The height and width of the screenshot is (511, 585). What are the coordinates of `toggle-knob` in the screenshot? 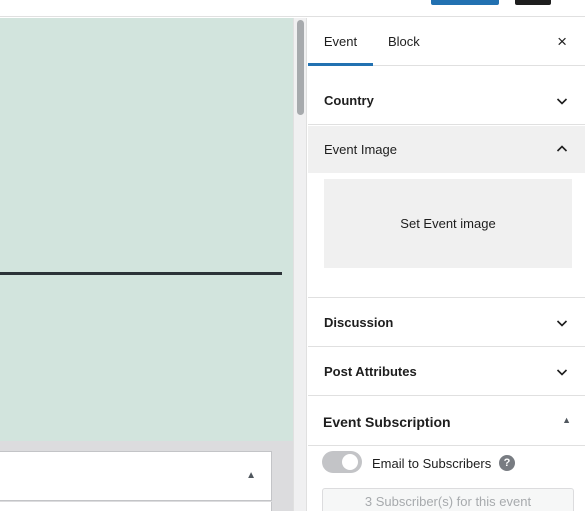 It's located at (350, 462).